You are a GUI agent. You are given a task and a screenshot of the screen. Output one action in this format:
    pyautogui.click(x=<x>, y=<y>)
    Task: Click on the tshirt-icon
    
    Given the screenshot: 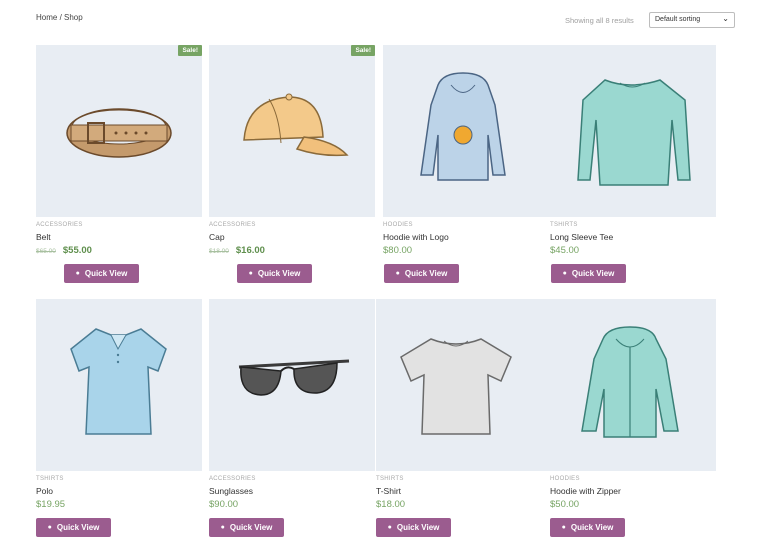 What is the action you would take?
    pyautogui.click(x=456, y=386)
    